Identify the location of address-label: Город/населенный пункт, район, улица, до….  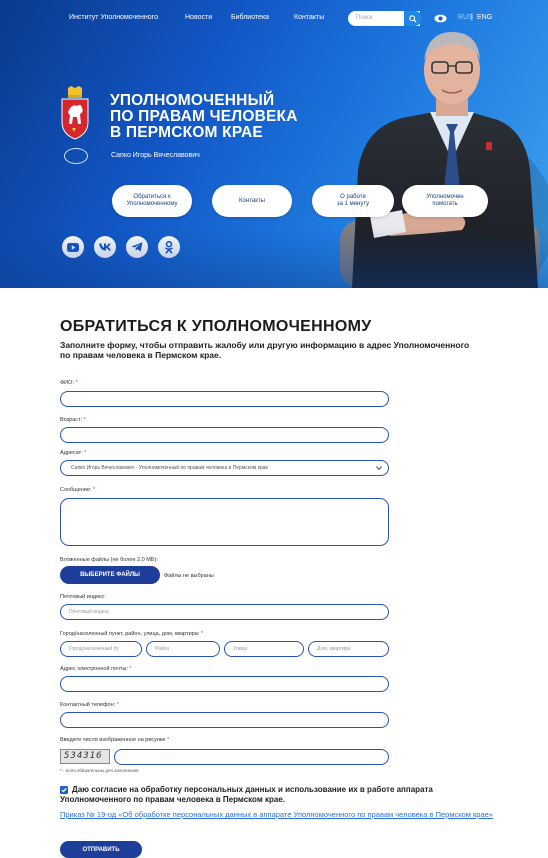
(132, 634).